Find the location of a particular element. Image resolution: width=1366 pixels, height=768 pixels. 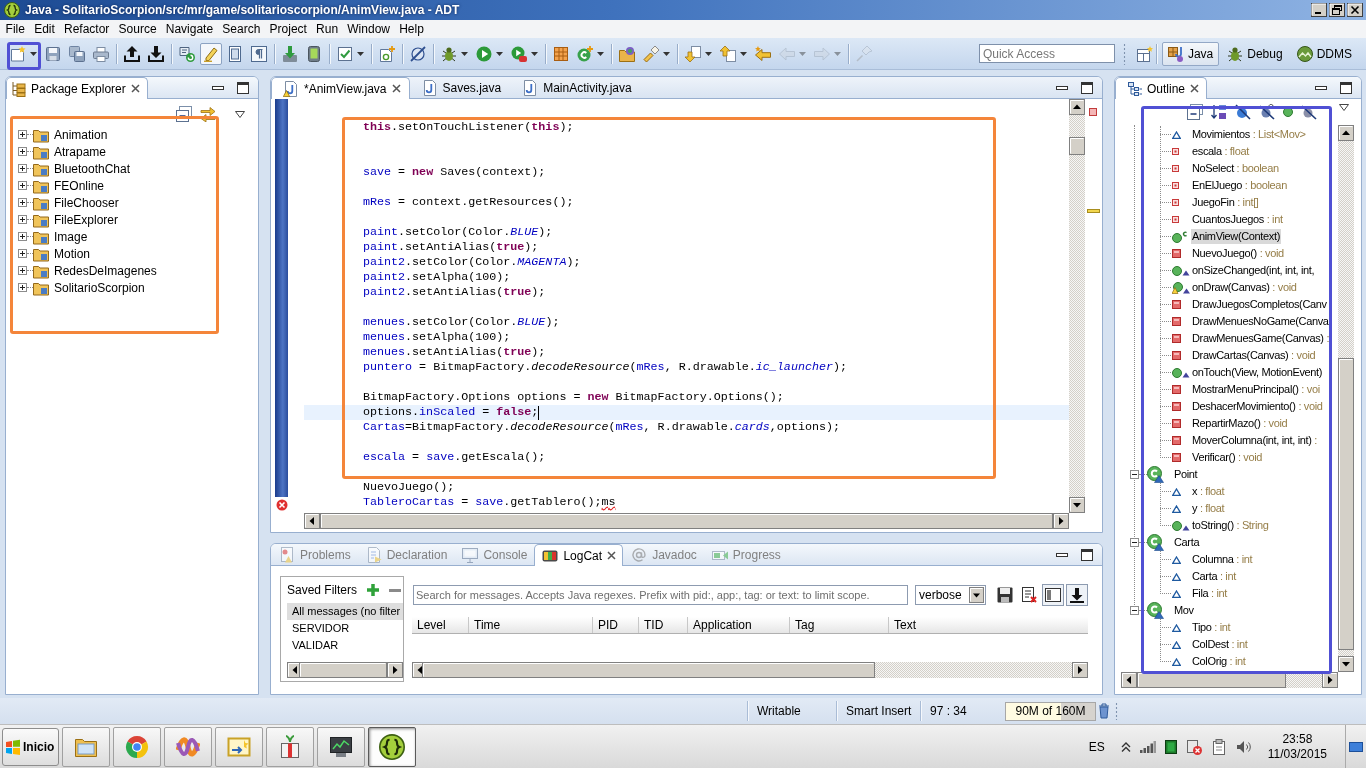

bug-icon is located at coordinates (448, 53).